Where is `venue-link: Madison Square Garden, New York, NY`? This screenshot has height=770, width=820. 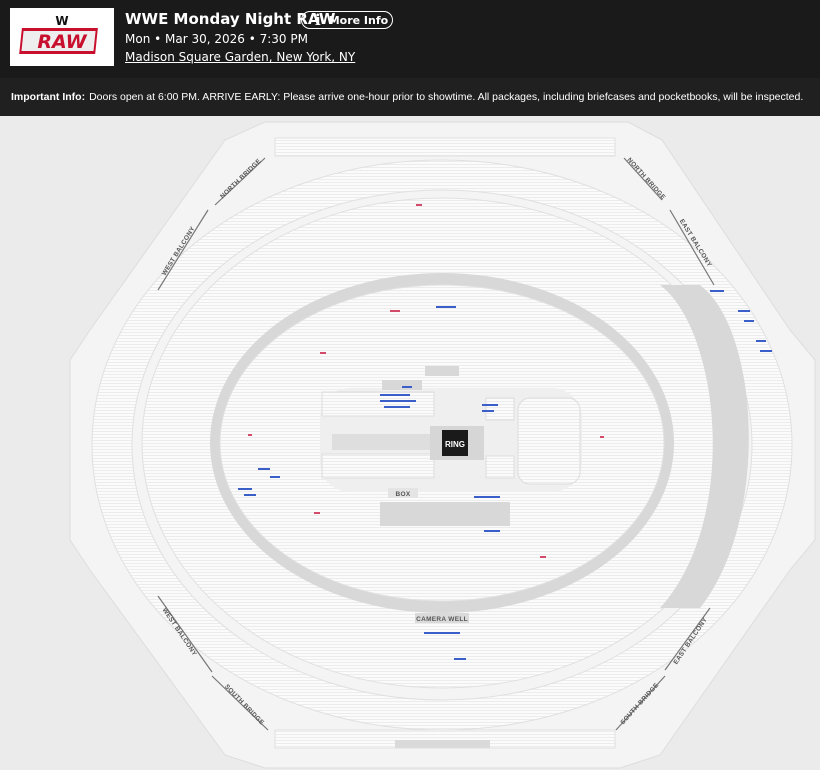 venue-link: Madison Square Garden, New York, NY is located at coordinates (240, 57).